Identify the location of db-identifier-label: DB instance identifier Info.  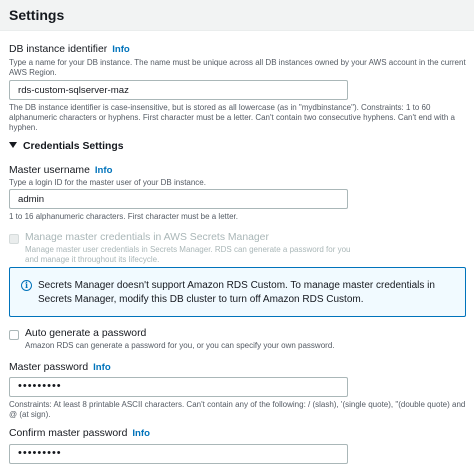
(69, 49).